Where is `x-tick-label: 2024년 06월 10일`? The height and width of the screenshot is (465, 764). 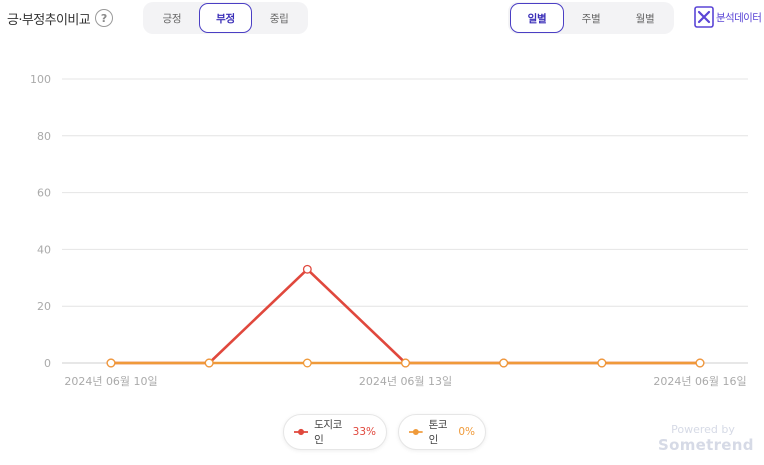
x-tick-label: 2024년 06월 10일 is located at coordinates (110, 381).